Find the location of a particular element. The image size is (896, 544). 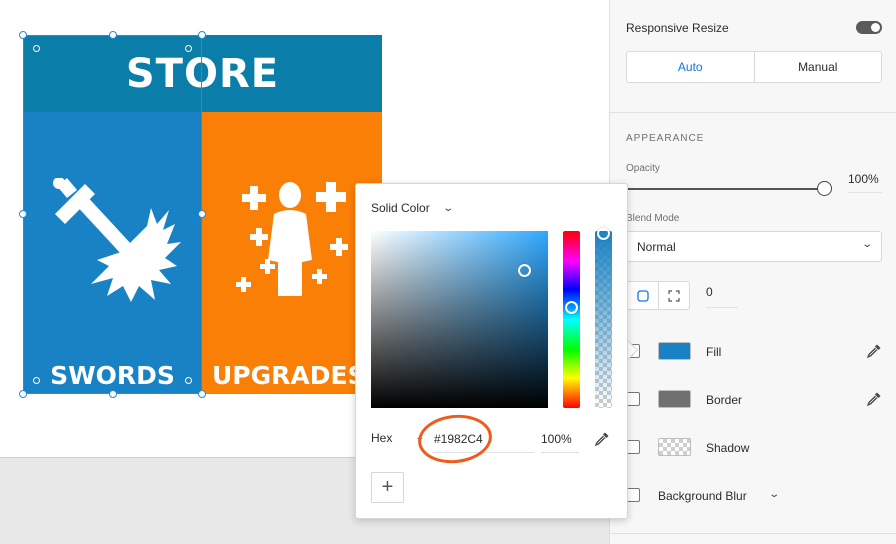

store-title: STORE is located at coordinates (202, 73).